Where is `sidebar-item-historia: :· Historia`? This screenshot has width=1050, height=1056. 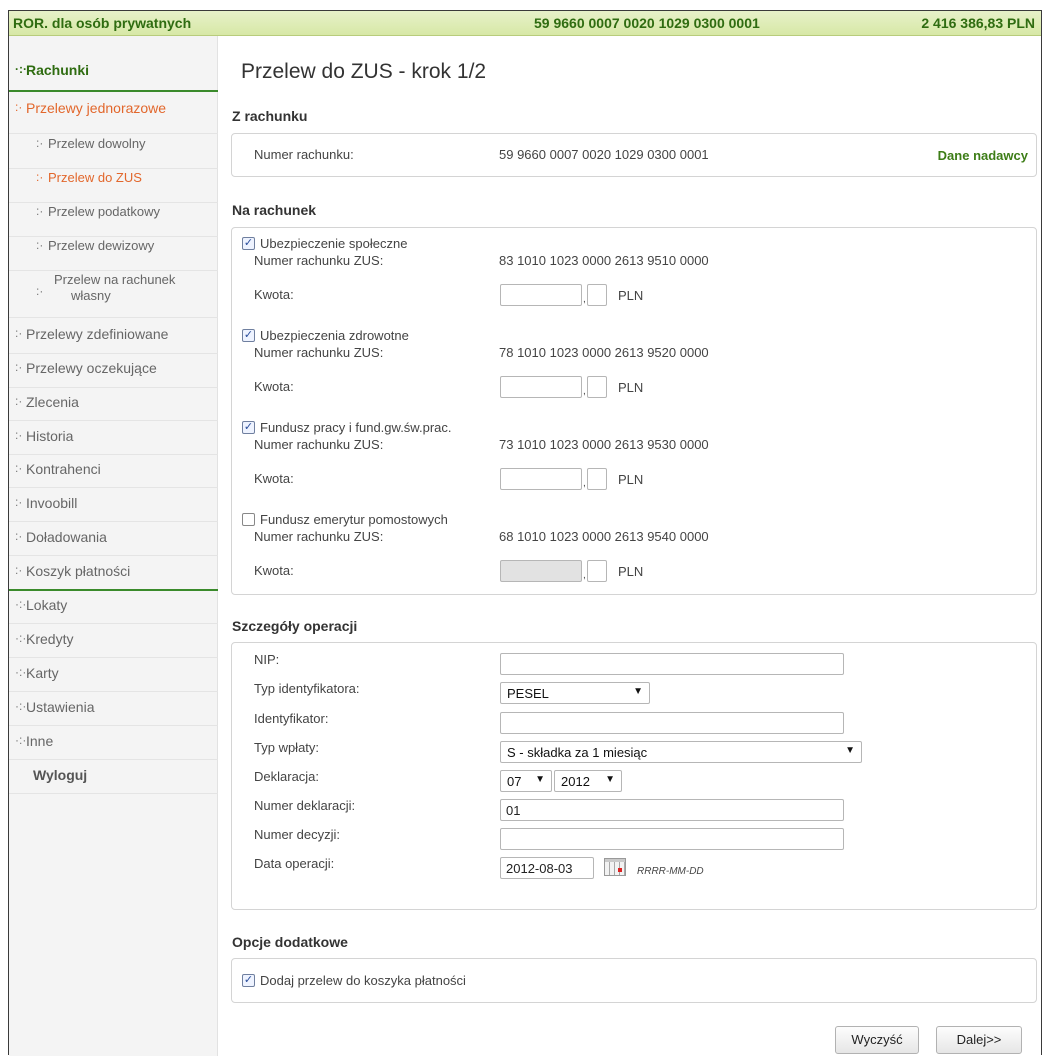 sidebar-item-historia: :· Historia is located at coordinates (113, 441).